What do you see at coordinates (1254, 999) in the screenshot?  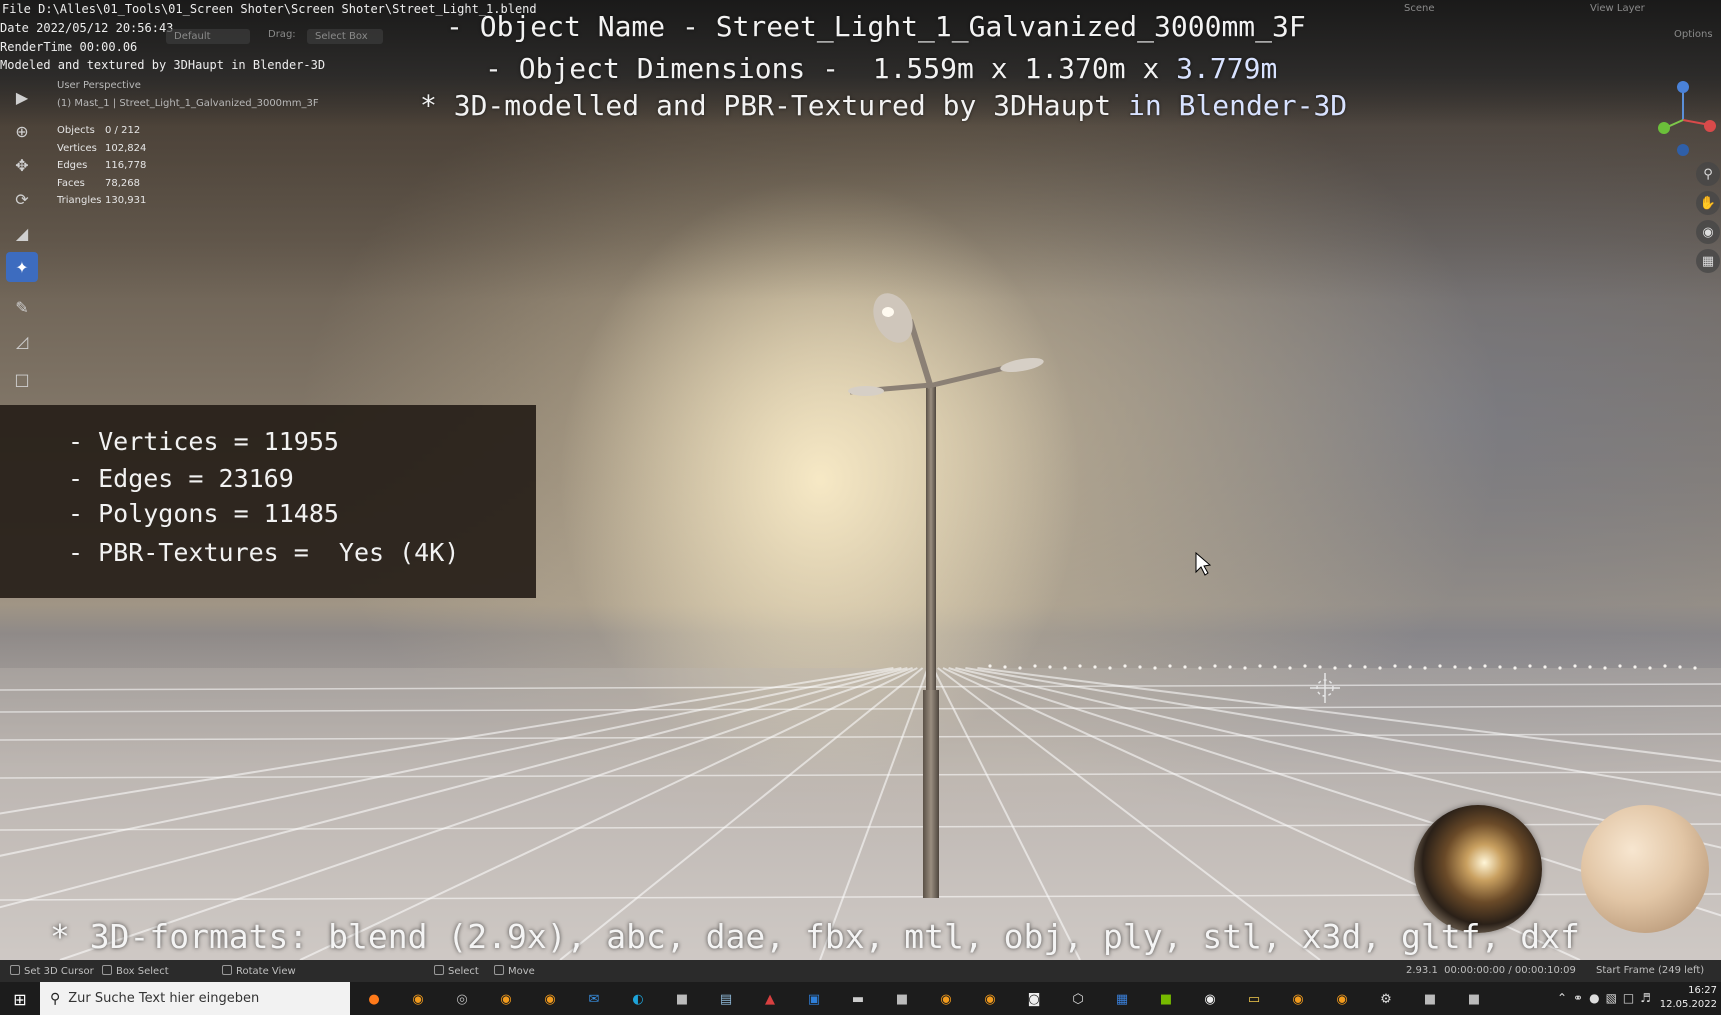 I see `explorer-icon: ▭` at bounding box center [1254, 999].